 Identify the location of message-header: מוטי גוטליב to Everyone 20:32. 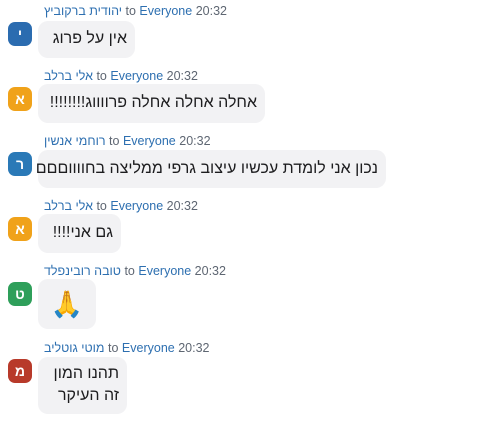
(127, 348).